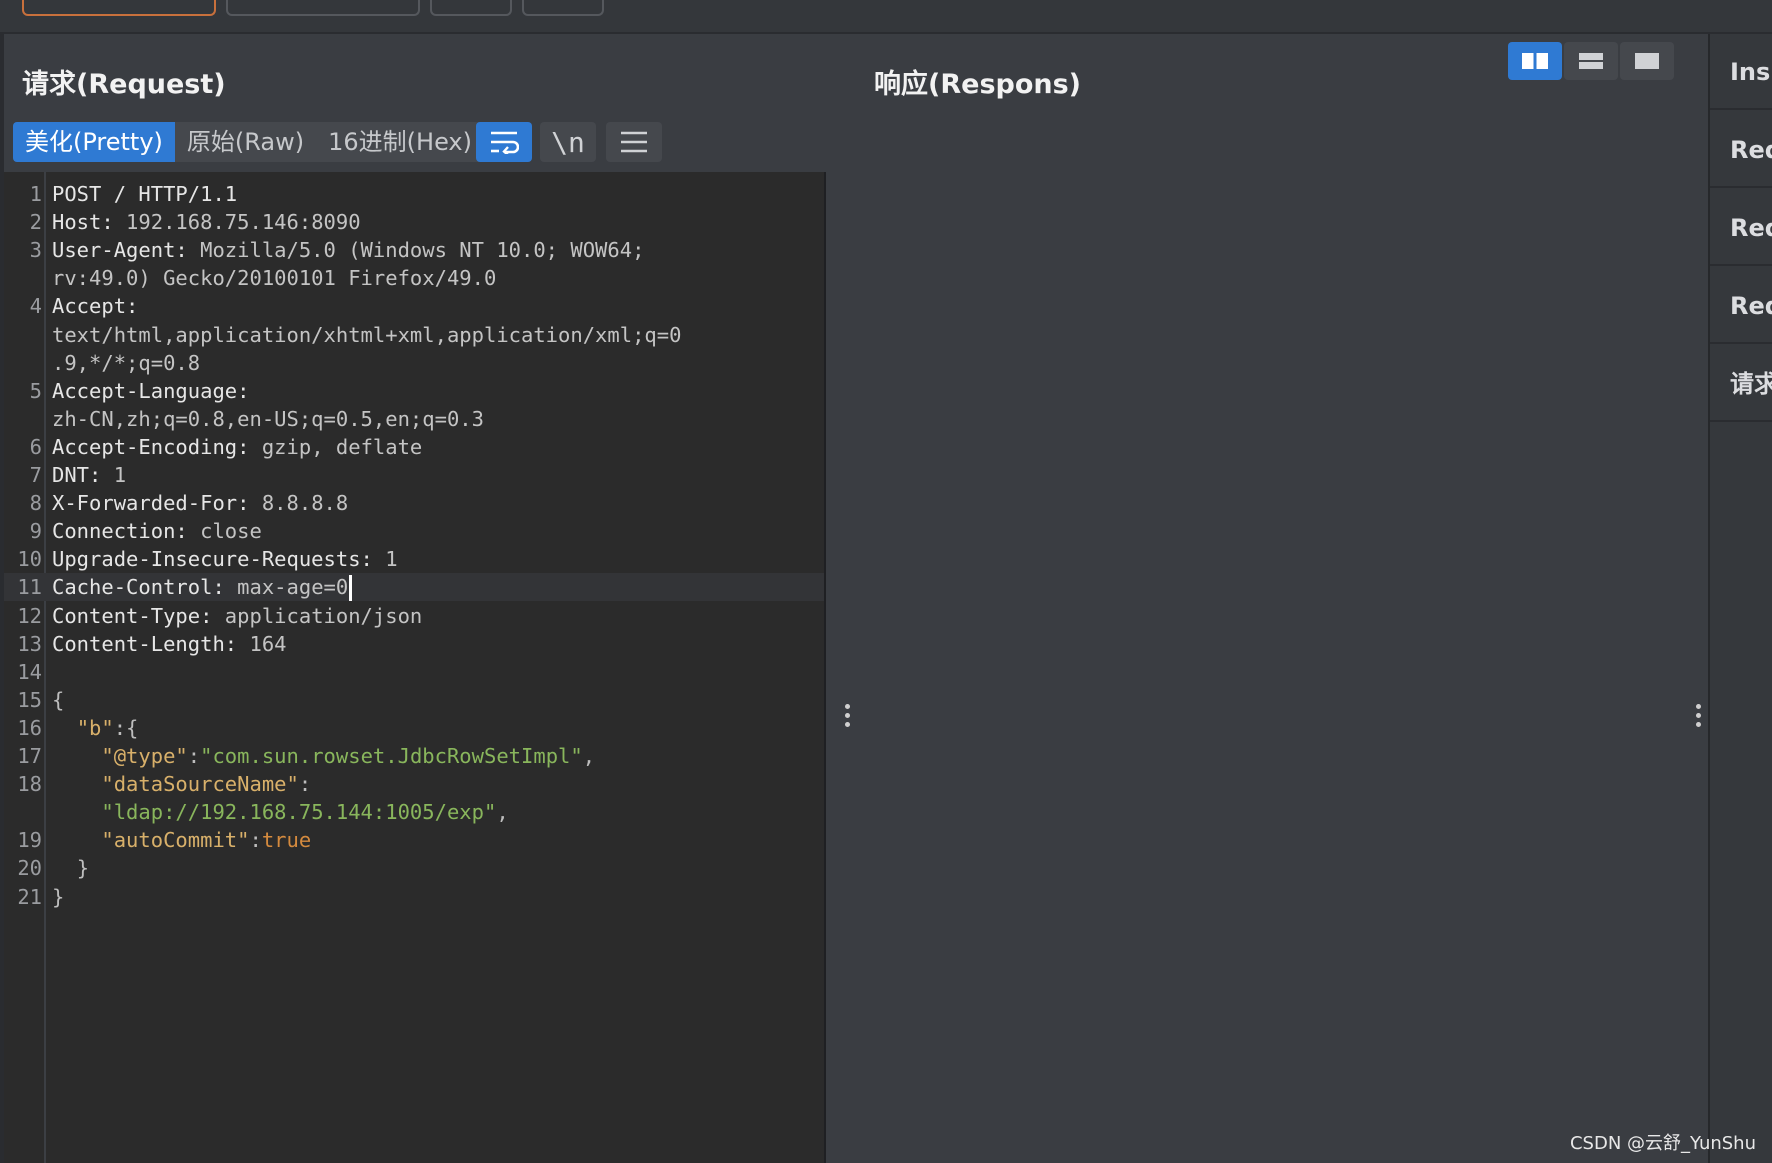 The height and width of the screenshot is (1163, 1772). I want to click on line-number: 17, so click(29, 756).